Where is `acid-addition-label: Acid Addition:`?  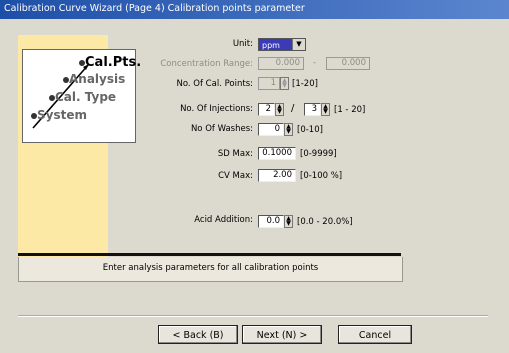 acid-addition-label: Acid Addition: is located at coordinates (223, 220).